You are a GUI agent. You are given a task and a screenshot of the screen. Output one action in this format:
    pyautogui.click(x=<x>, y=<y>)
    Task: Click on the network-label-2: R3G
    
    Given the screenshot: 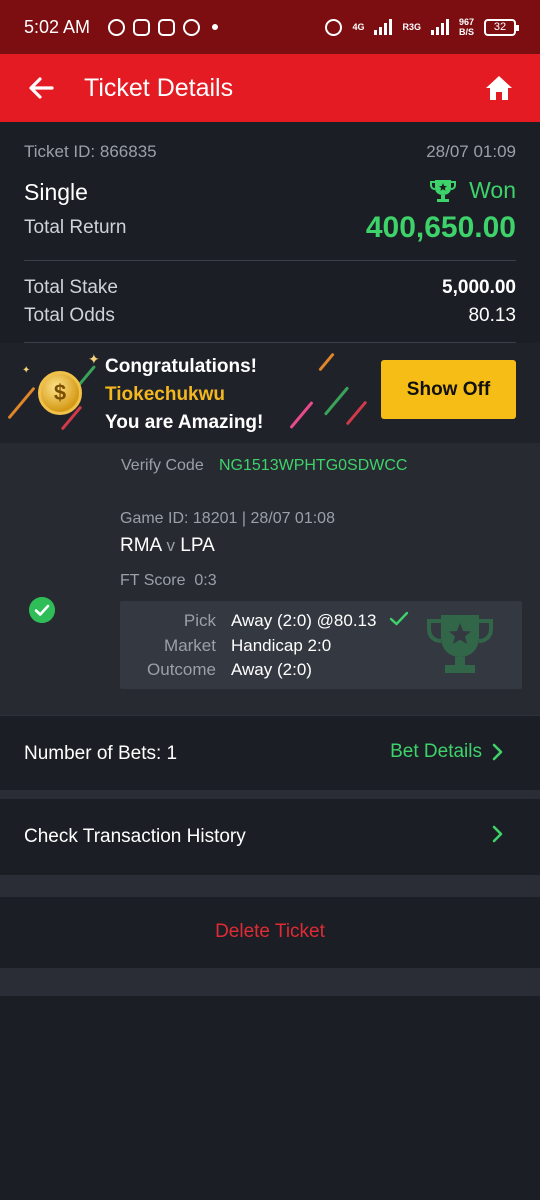 What is the action you would take?
    pyautogui.click(x=411, y=26)
    